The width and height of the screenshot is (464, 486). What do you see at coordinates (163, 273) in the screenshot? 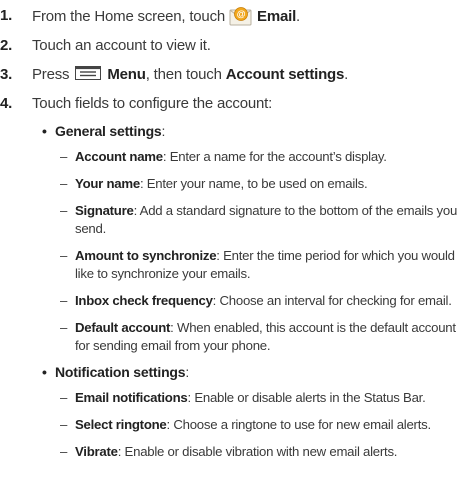
I see `item-desc-continued: like to synchronize your emails.` at bounding box center [163, 273].